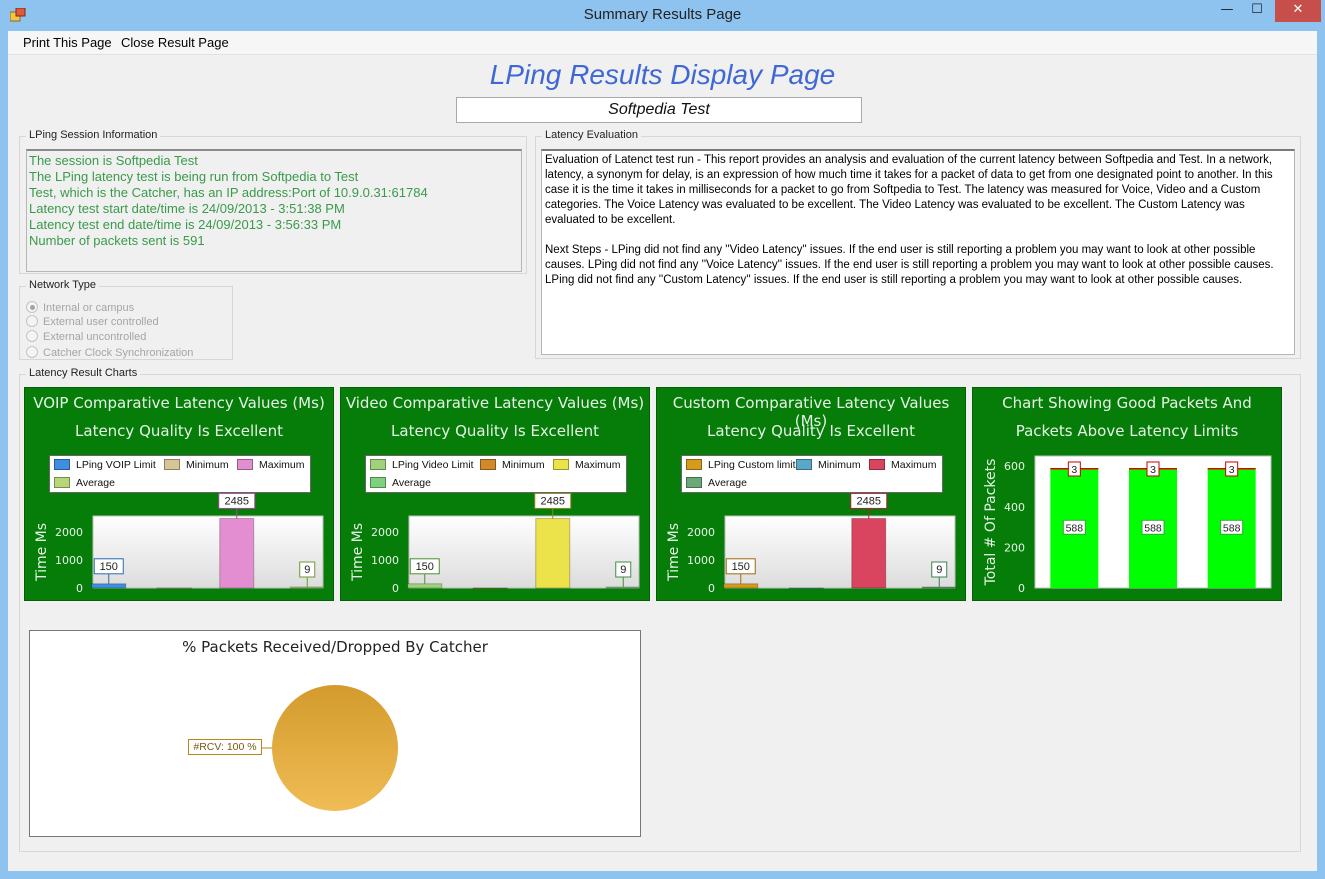  Describe the element at coordinates (109, 352) in the screenshot. I see `radio-catcher-clock-sync: Catcher Clock Synchronization` at that location.